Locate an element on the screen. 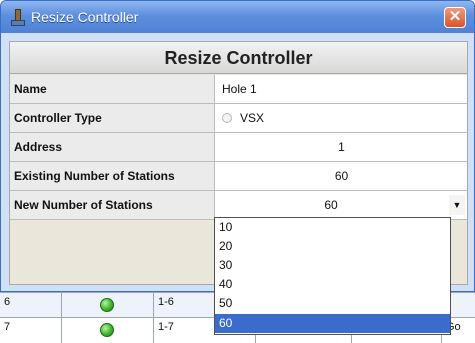 This screenshot has width=475, height=343. dropdown-option: 50 is located at coordinates (332, 303).